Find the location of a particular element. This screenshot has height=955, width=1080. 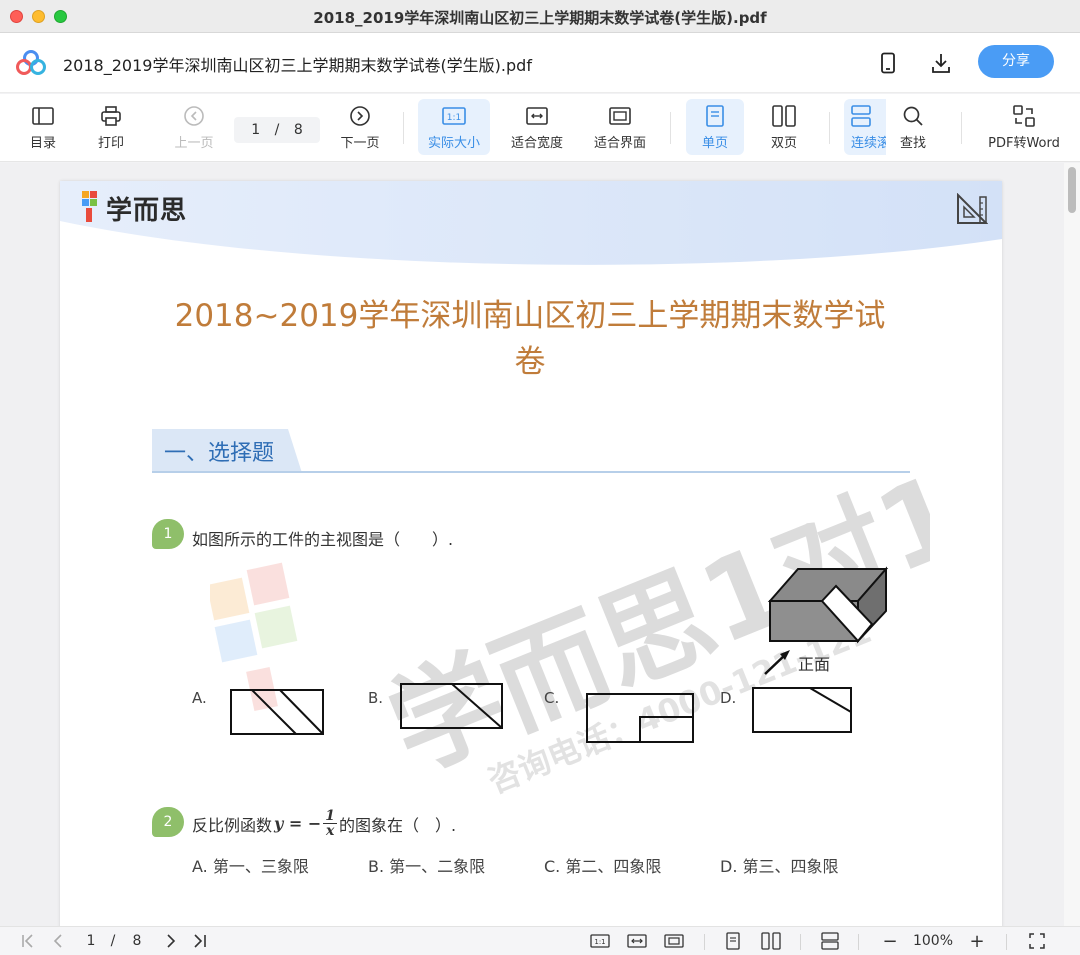

option-c-figure is located at coordinates (640, 718).